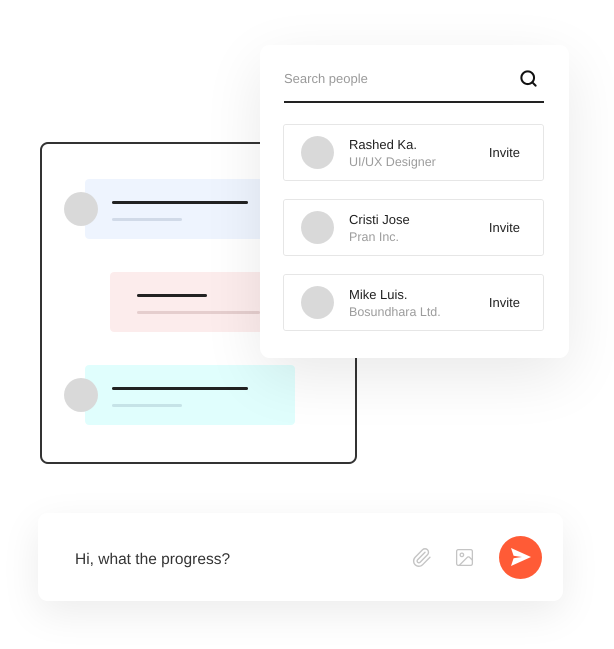  What do you see at coordinates (392, 161) in the screenshot?
I see `person-role: UI/UX Designer` at bounding box center [392, 161].